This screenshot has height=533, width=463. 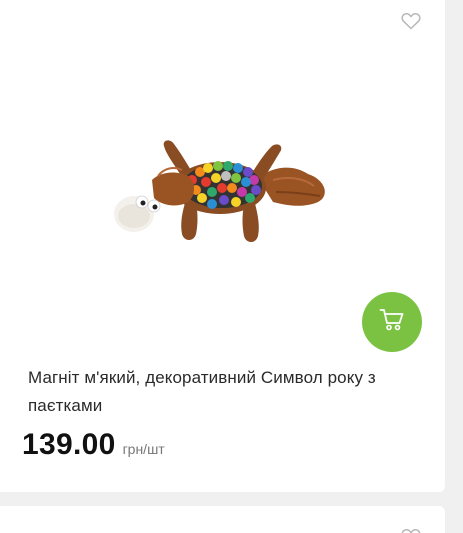 I want to click on toy-head, so click(x=173, y=189).